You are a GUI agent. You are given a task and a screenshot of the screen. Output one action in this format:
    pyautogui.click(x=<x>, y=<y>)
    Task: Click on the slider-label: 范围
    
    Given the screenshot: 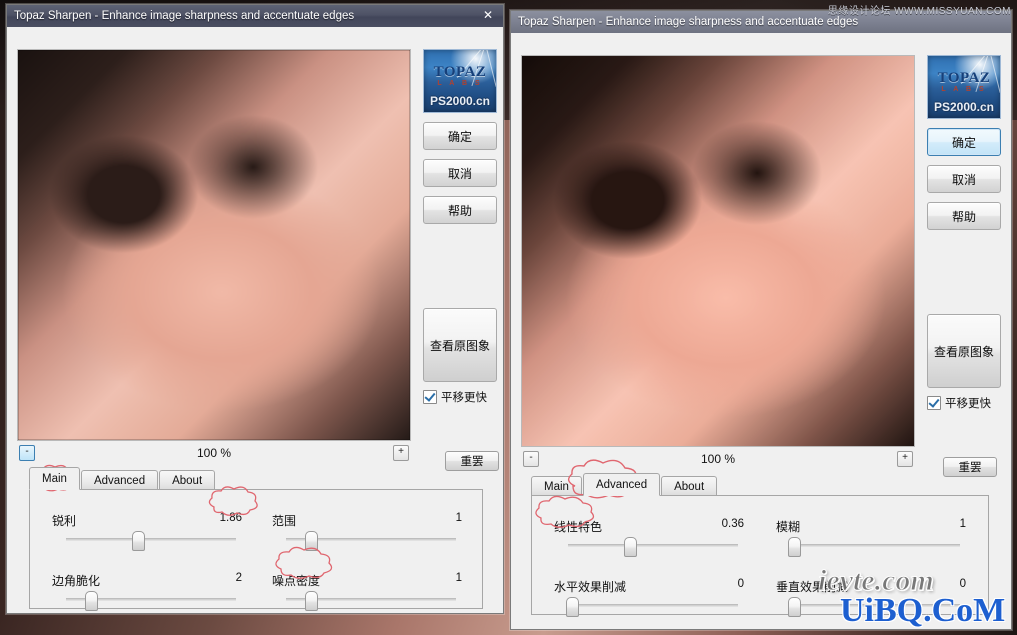 What is the action you would take?
    pyautogui.click(x=284, y=521)
    